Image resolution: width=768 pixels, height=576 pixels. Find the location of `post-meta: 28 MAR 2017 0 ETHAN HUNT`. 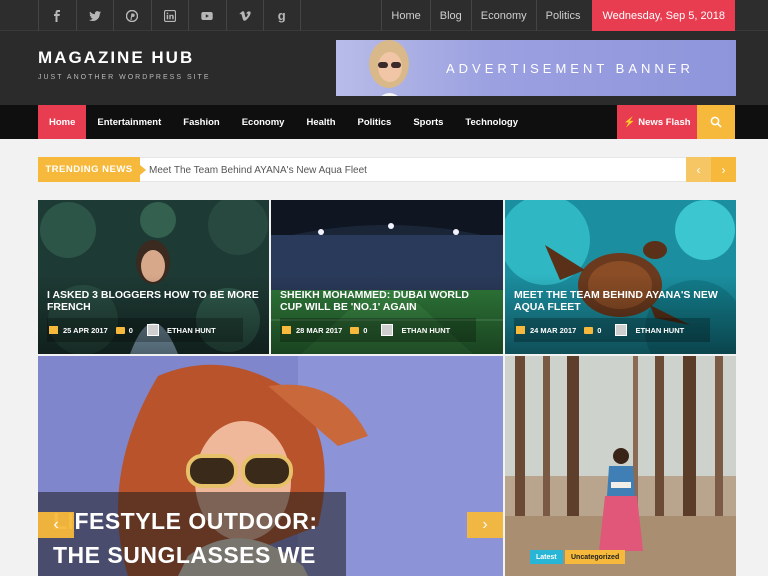

post-meta: 28 MAR 2017 0 ETHAN HUNT is located at coordinates (378, 330).